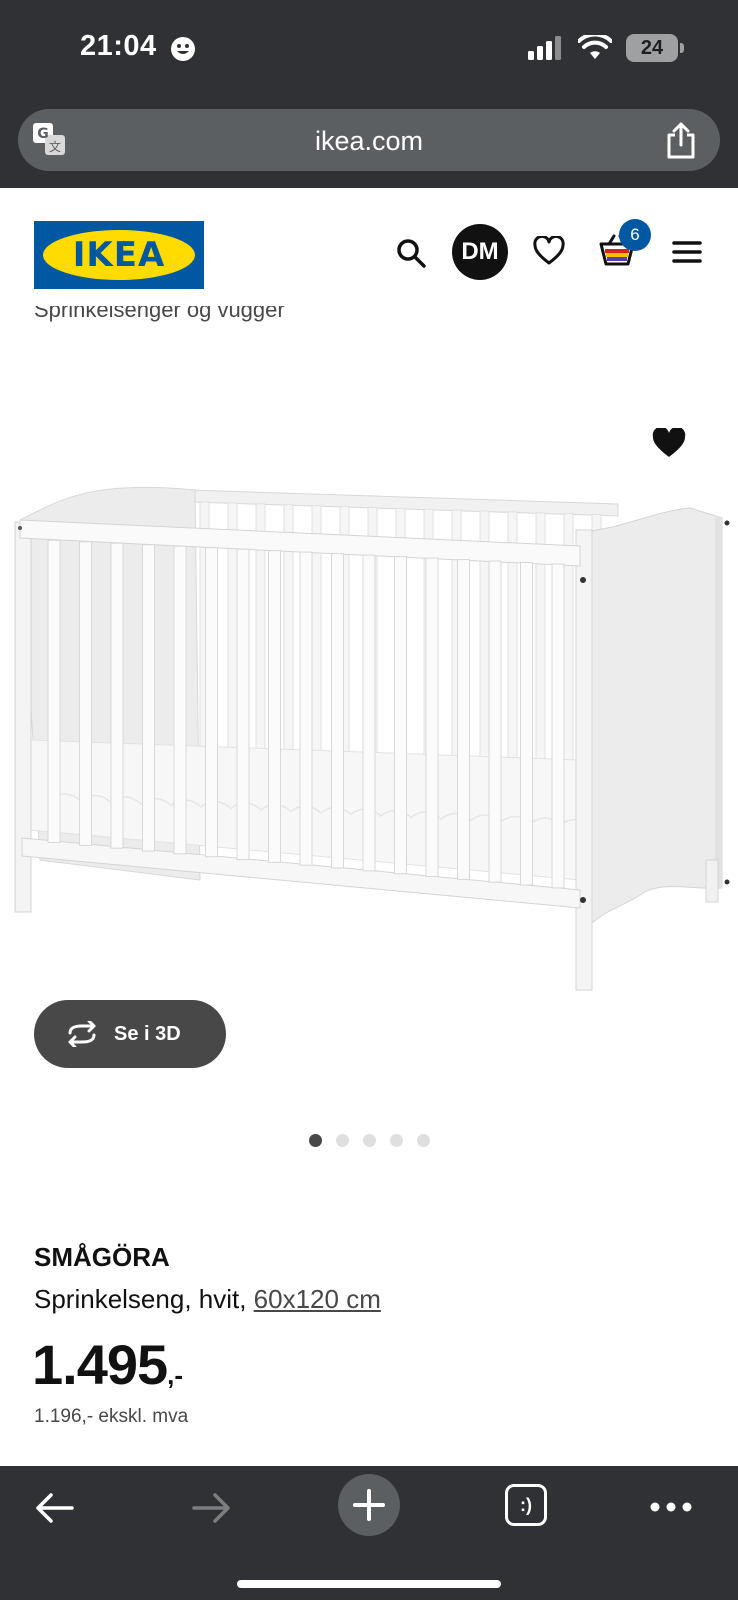 This screenshot has height=1600, width=738. What do you see at coordinates (526, 1505) in the screenshot?
I see `tabs-button: :)` at bounding box center [526, 1505].